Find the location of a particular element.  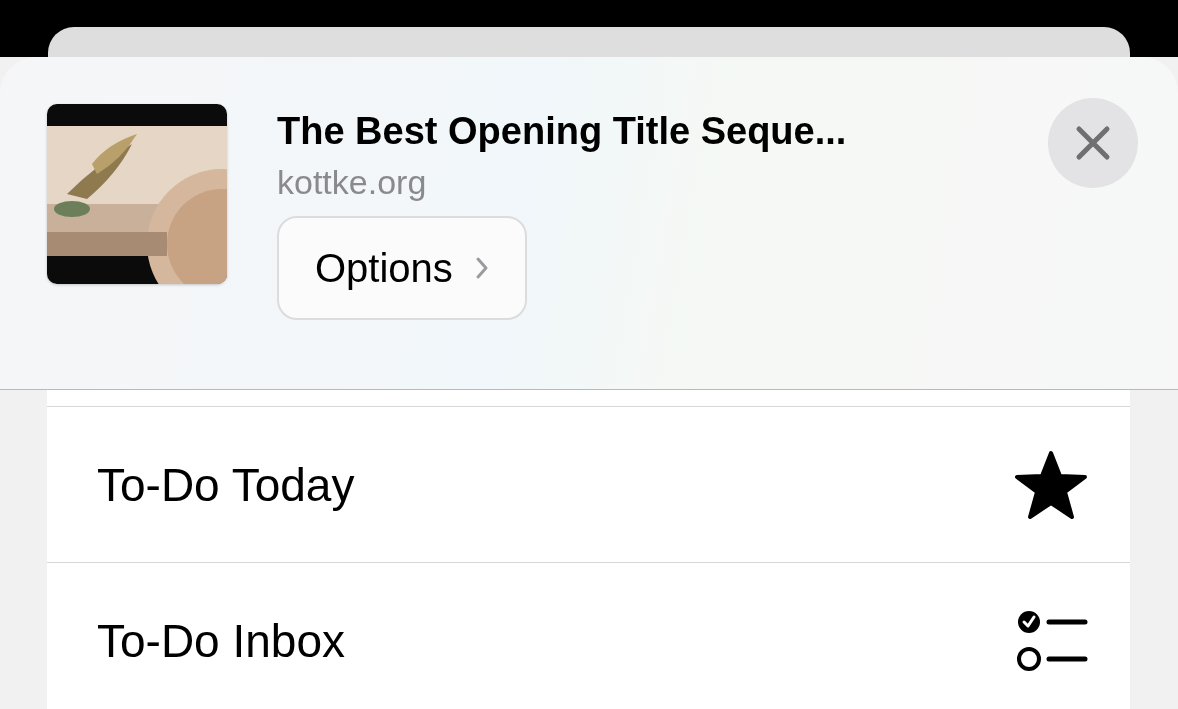

options-button: Options is located at coordinates (402, 268).